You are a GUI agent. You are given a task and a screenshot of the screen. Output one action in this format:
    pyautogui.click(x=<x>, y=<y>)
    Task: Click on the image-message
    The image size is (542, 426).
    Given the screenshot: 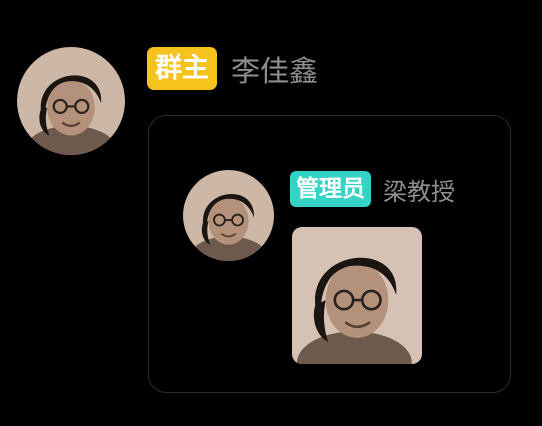 What is the action you would take?
    pyautogui.click(x=357, y=295)
    